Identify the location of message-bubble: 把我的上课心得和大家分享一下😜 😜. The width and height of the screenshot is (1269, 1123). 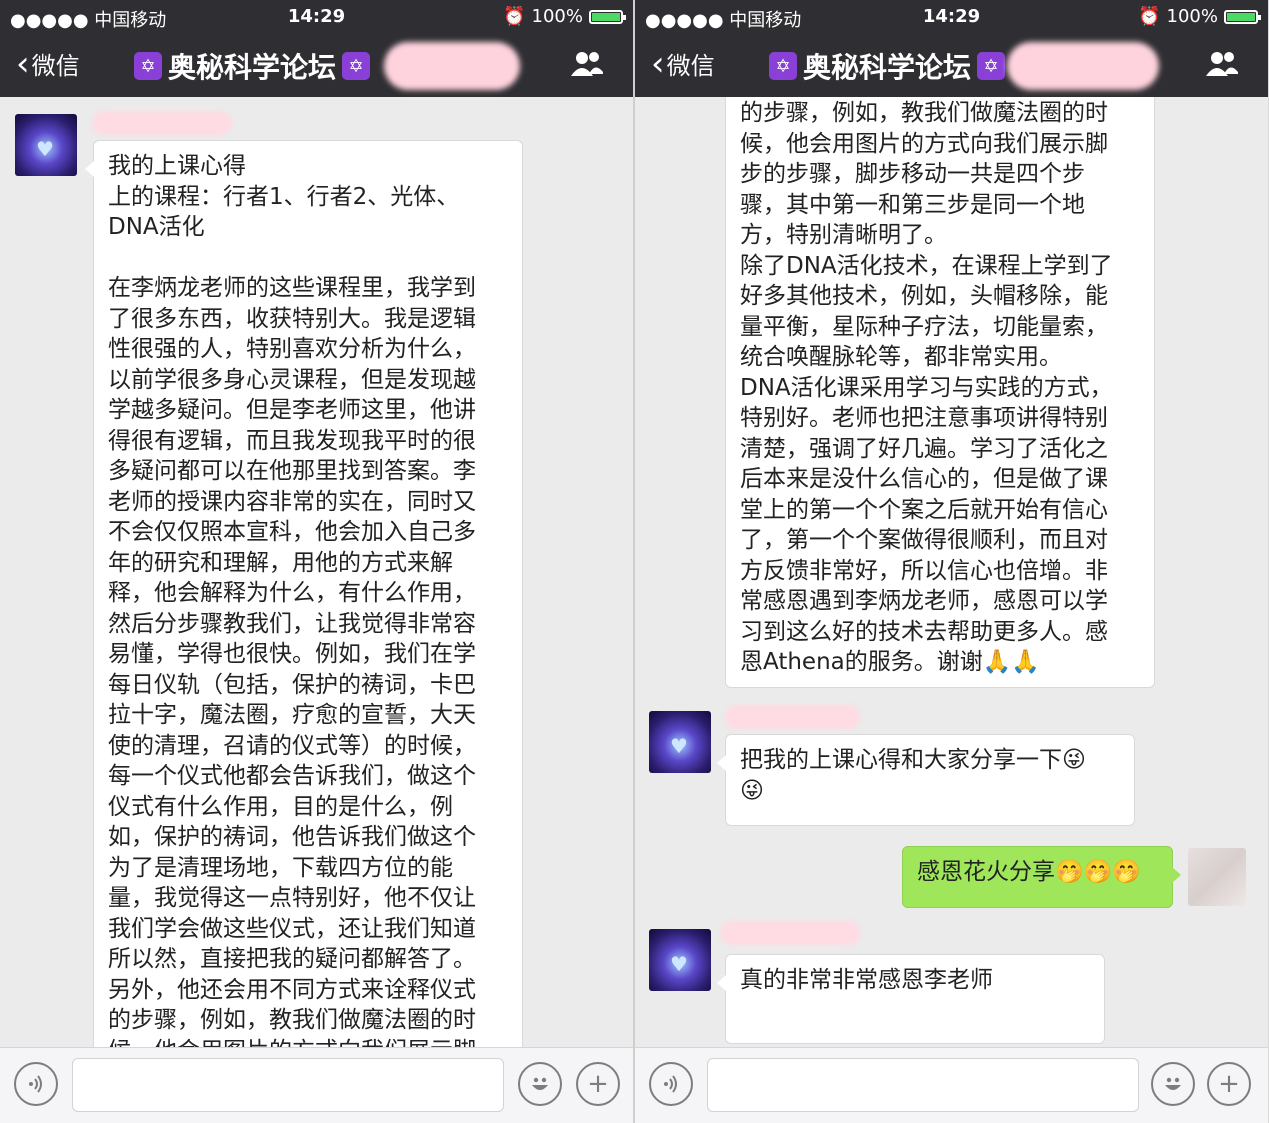
(926, 780).